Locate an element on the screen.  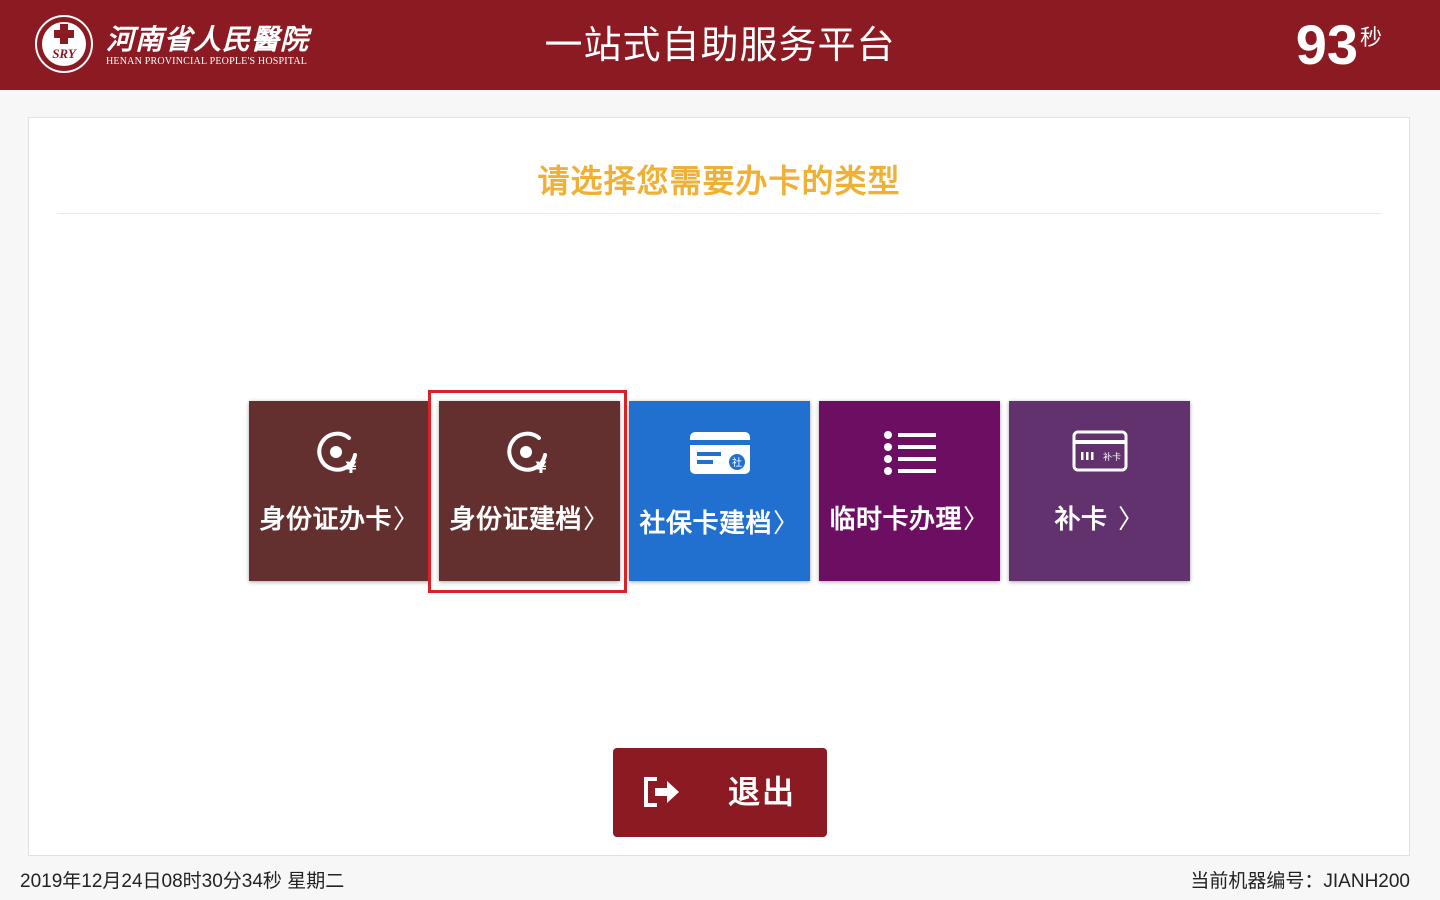
replace-card-mark: 补卡 is located at coordinates (1111, 457).